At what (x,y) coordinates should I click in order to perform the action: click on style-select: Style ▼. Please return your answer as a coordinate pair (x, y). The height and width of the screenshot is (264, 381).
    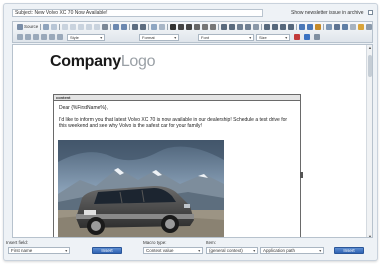
    Looking at the image, I should click on (86, 37).